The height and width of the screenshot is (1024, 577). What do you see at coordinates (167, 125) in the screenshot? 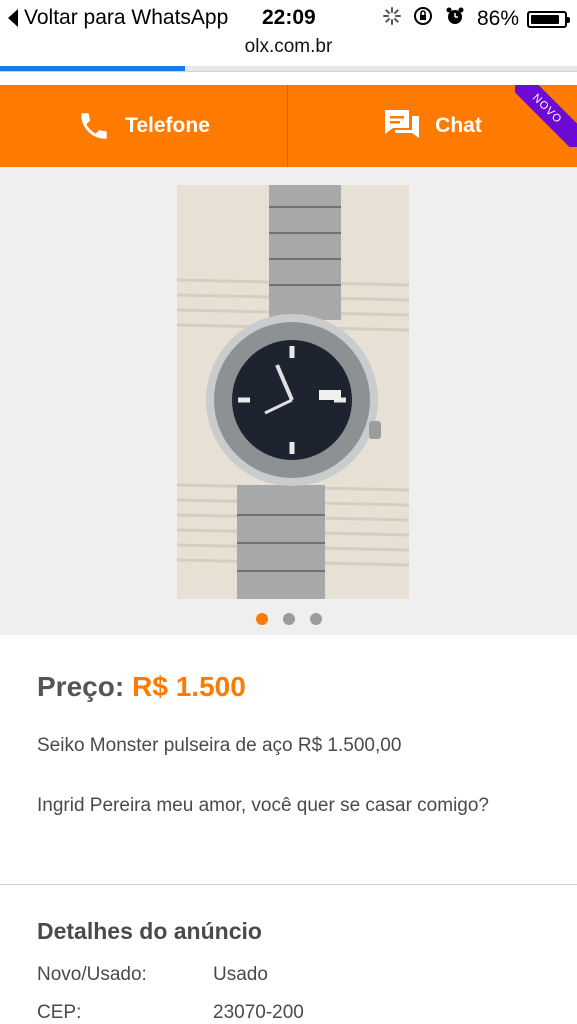
I see `phone-button-label: Telefone` at bounding box center [167, 125].